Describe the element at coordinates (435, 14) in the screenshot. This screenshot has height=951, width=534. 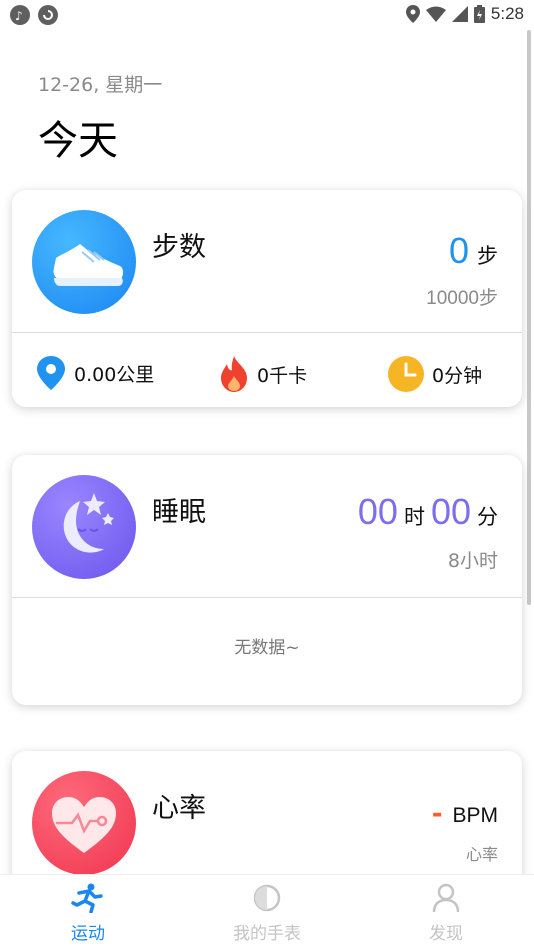
I see `wifi-icon` at that location.